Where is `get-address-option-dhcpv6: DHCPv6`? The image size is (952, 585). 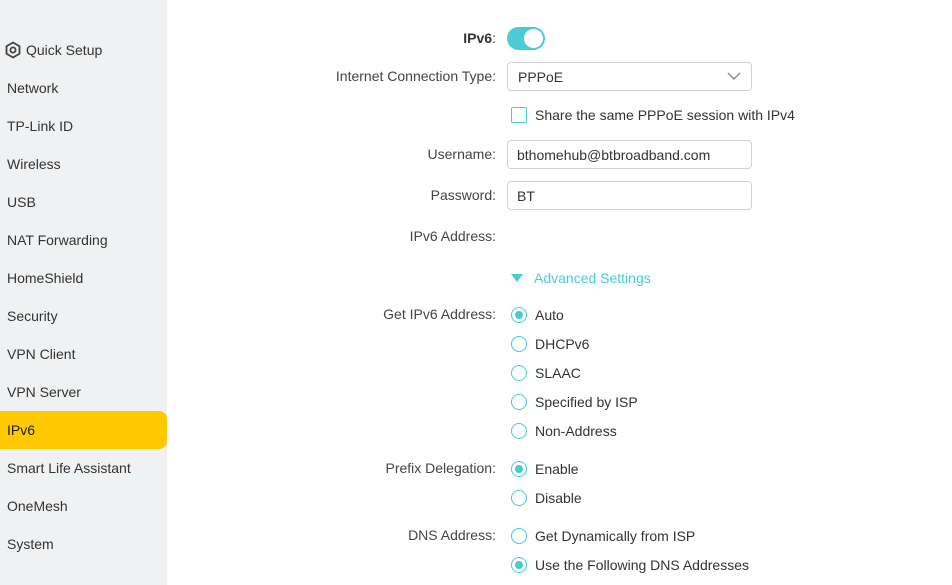
get-address-option-dhcpv6: DHCPv6 is located at coordinates (550, 344).